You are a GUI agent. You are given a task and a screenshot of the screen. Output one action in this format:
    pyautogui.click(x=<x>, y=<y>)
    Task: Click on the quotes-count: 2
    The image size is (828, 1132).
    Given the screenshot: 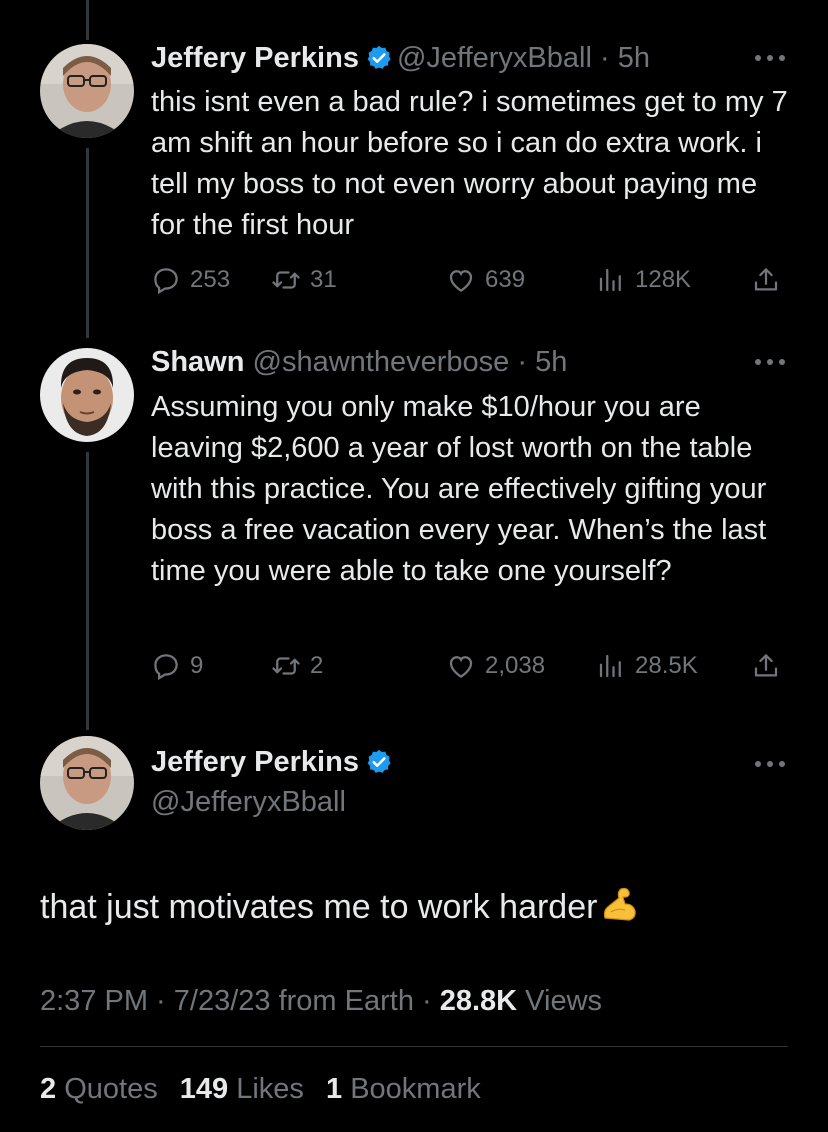 What is the action you would take?
    pyautogui.click(x=48, y=1089)
    